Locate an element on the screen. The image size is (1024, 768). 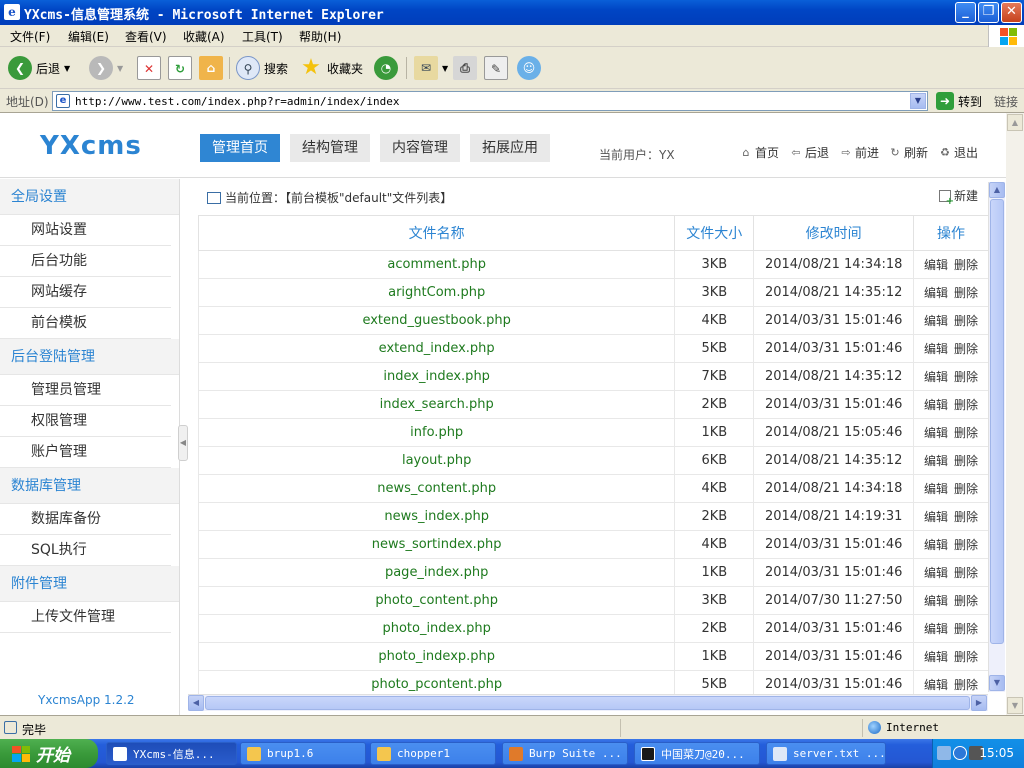
tab-home: 管理首页 is located at coordinates (240, 148).